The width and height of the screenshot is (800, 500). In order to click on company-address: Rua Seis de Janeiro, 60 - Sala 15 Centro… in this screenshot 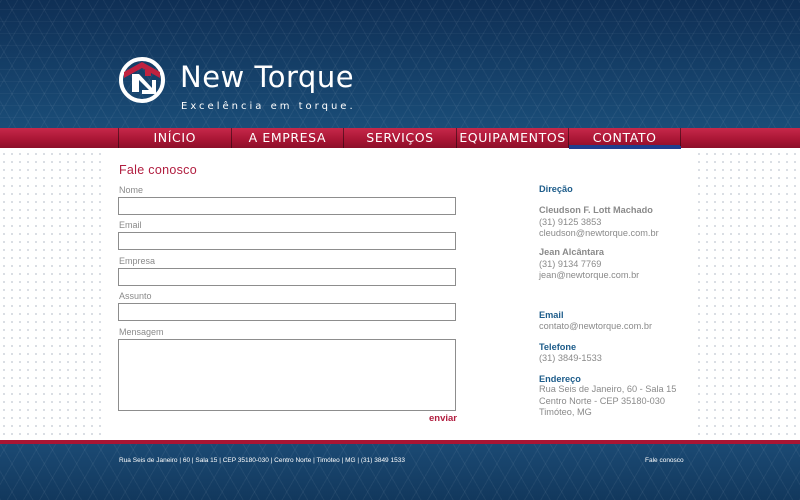, I will do `click(607, 401)`.